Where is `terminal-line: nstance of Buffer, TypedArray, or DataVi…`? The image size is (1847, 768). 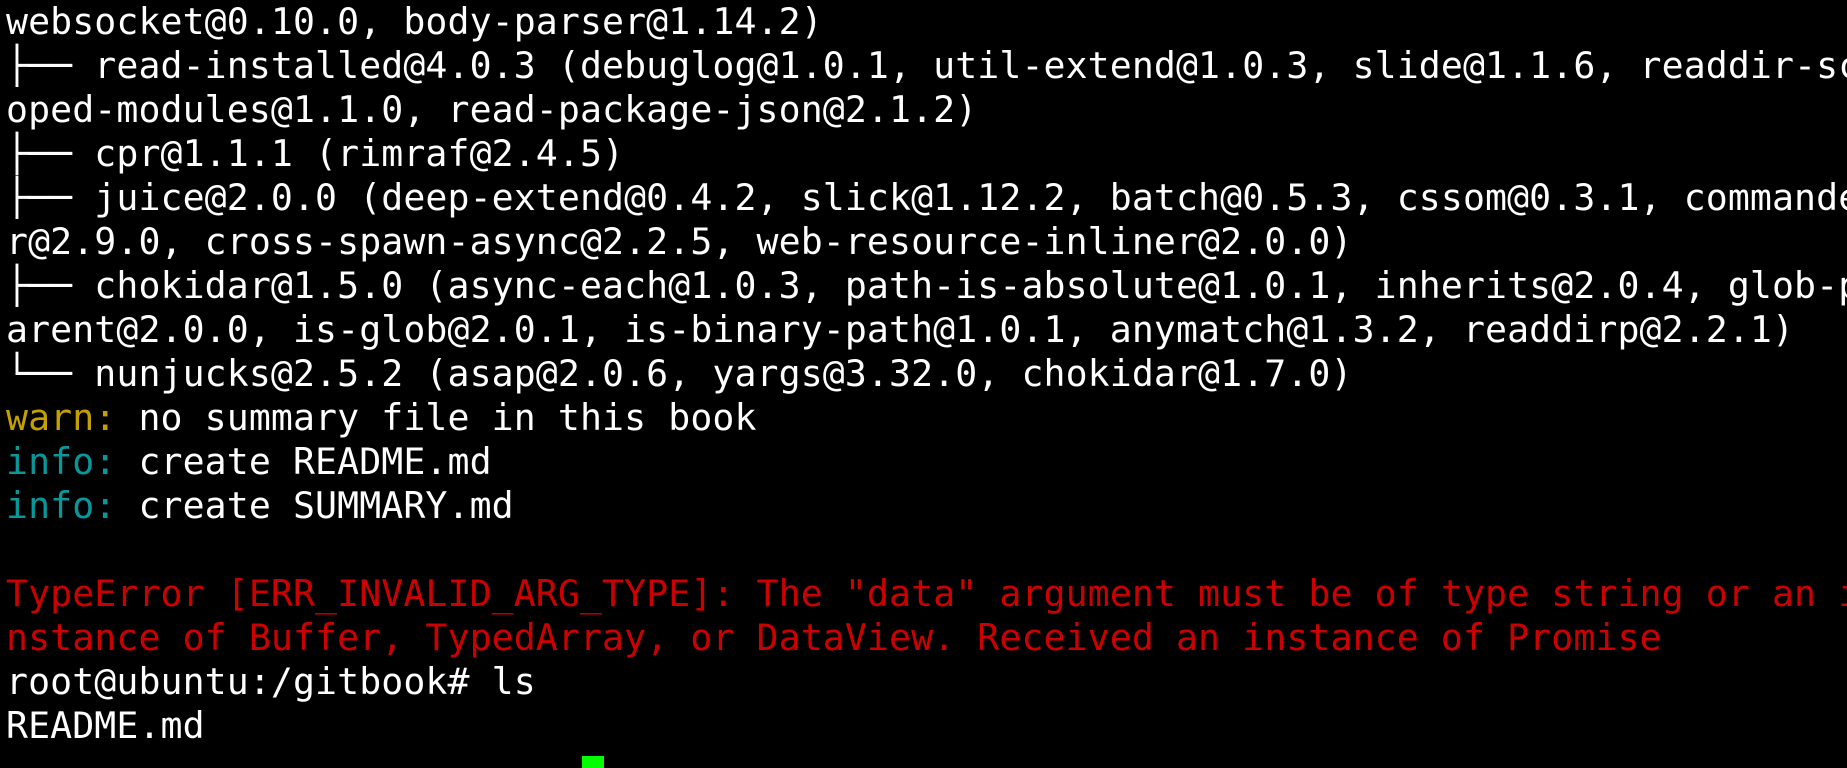 terminal-line: nstance of Buffer, TypedArray, or DataVi… is located at coordinates (926, 638).